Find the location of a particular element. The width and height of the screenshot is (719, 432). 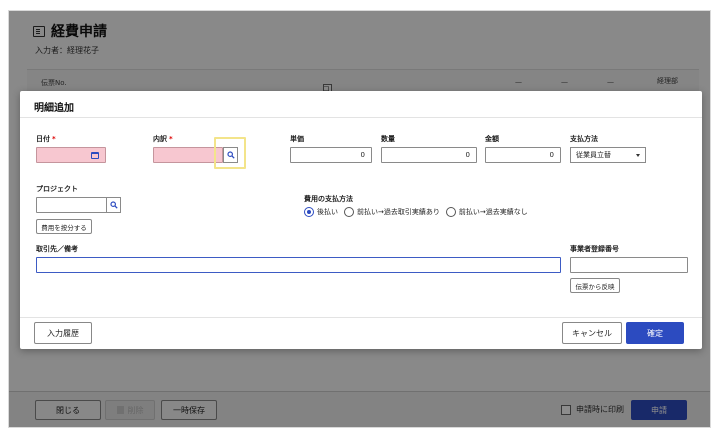

breakdown-input is located at coordinates (188, 155).